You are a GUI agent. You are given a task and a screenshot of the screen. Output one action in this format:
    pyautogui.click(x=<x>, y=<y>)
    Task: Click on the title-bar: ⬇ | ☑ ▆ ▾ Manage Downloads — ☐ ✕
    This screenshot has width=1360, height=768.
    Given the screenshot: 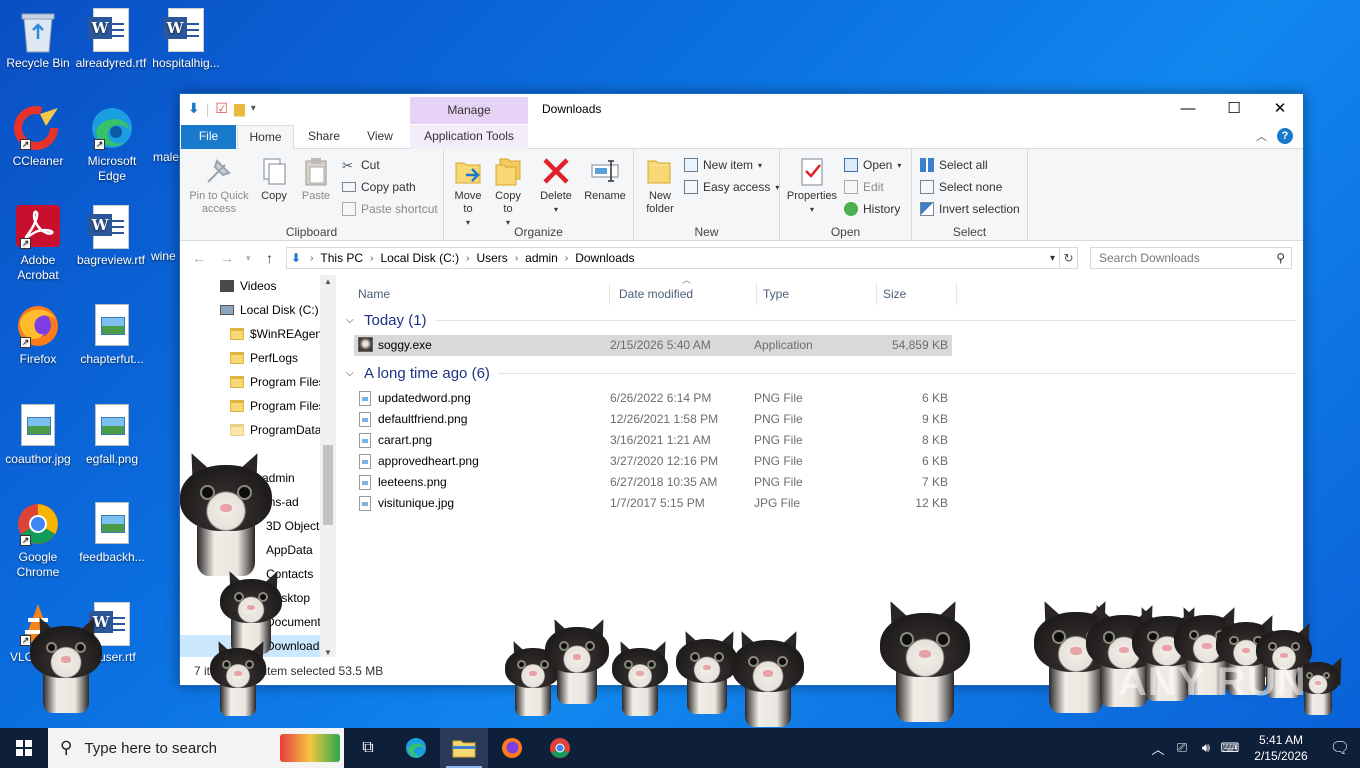 What is the action you would take?
    pyautogui.click(x=741, y=110)
    